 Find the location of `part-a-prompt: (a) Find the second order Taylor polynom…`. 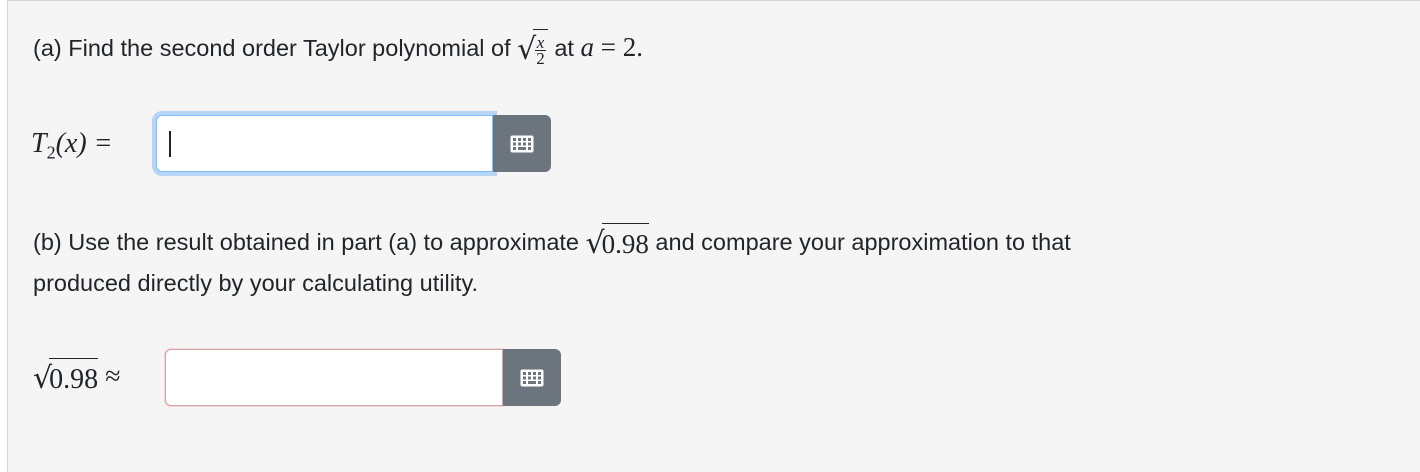

part-a-prompt: (a) Find the second order Taylor polynom… is located at coordinates (338, 49).